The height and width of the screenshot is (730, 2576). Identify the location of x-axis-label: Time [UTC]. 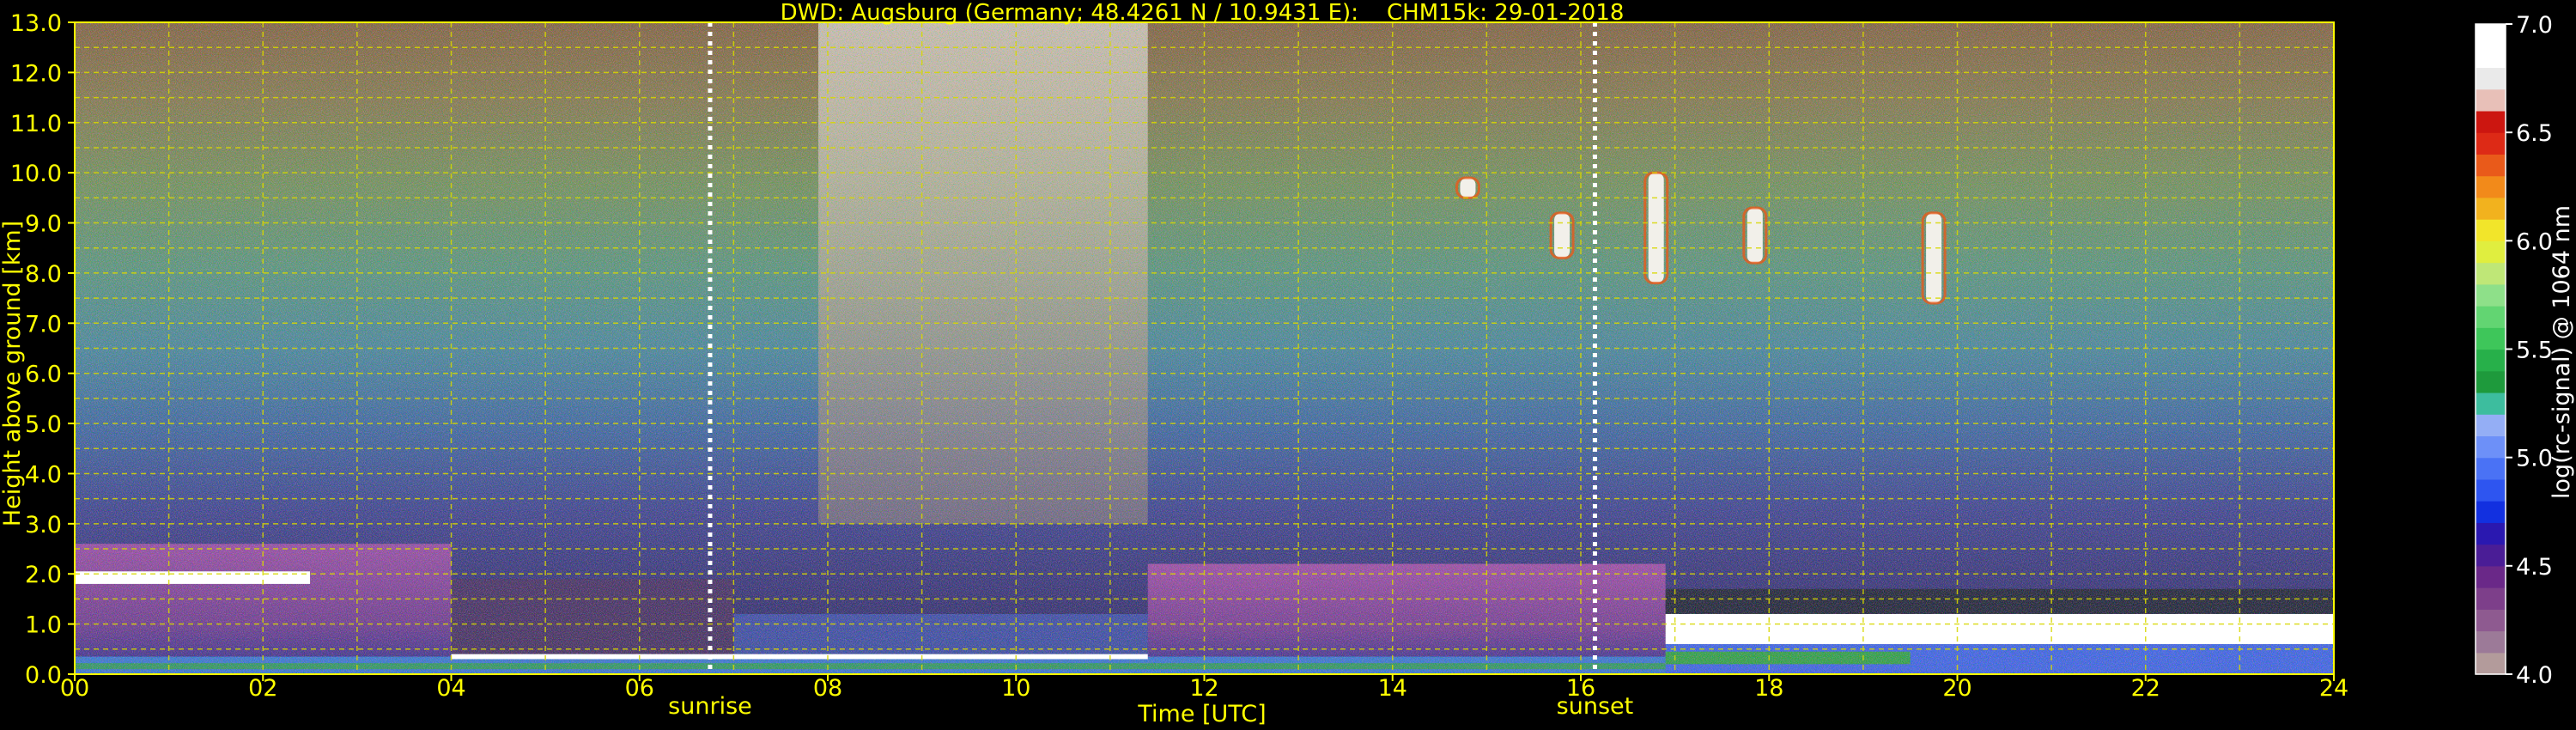
(1202, 714).